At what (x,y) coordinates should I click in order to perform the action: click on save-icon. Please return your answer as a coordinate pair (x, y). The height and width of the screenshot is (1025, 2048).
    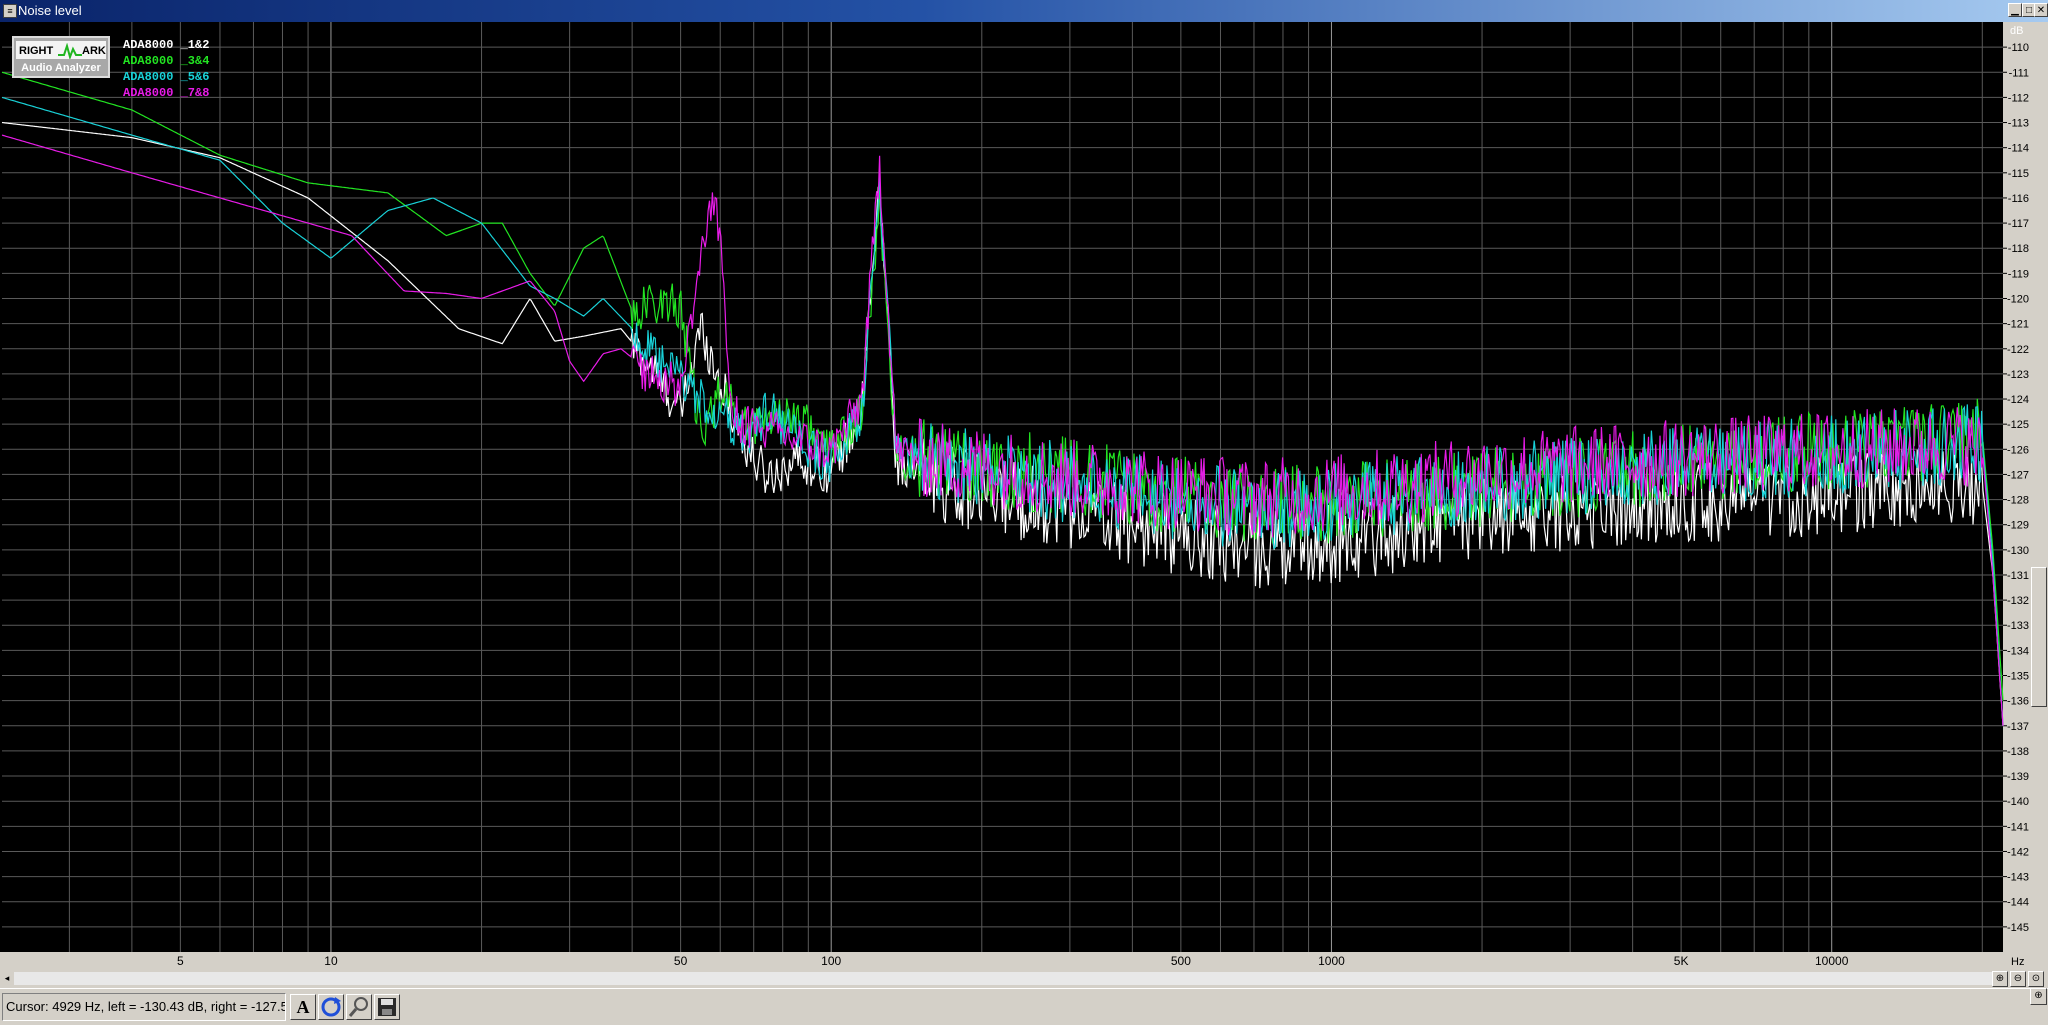
    Looking at the image, I should click on (387, 1007).